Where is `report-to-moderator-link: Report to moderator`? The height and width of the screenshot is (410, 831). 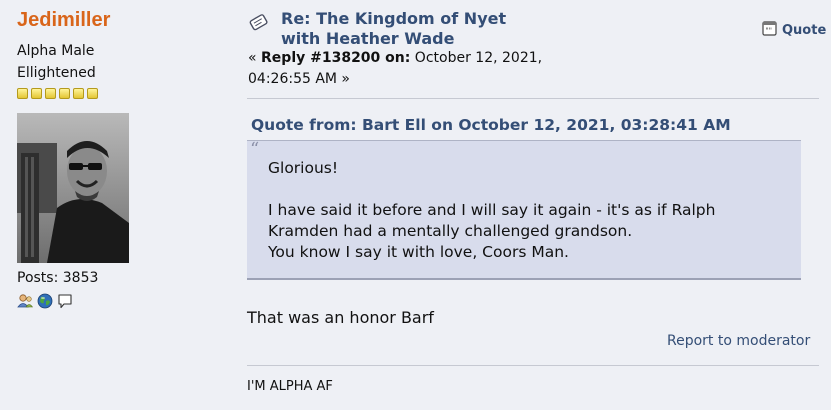 report-to-moderator-link: Report to moderator is located at coordinates (738, 341).